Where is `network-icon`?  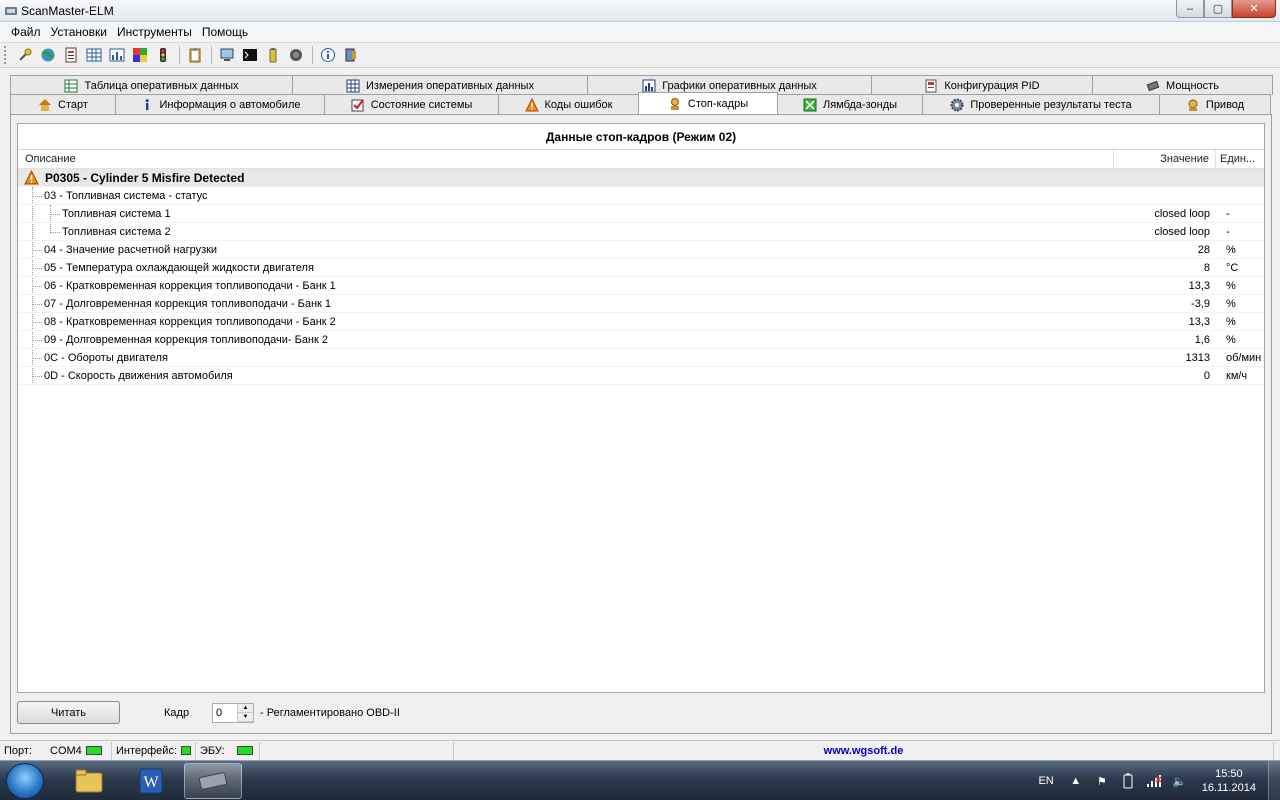 network-icon is located at coordinates (1154, 781).